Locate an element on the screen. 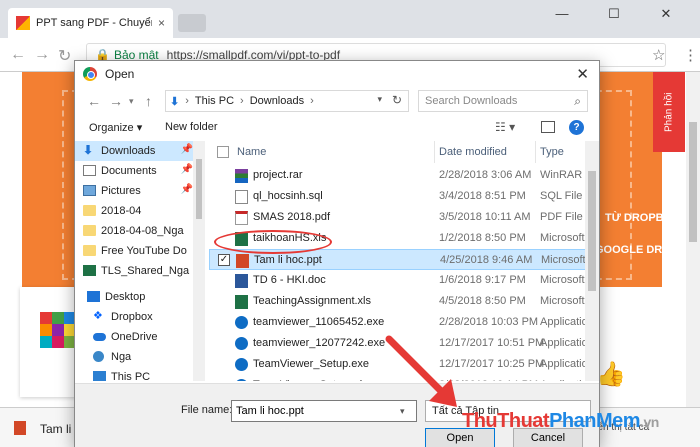 Image resolution: width=700 pixels, height=447 pixels. folder-icon is located at coordinates (89, 250).